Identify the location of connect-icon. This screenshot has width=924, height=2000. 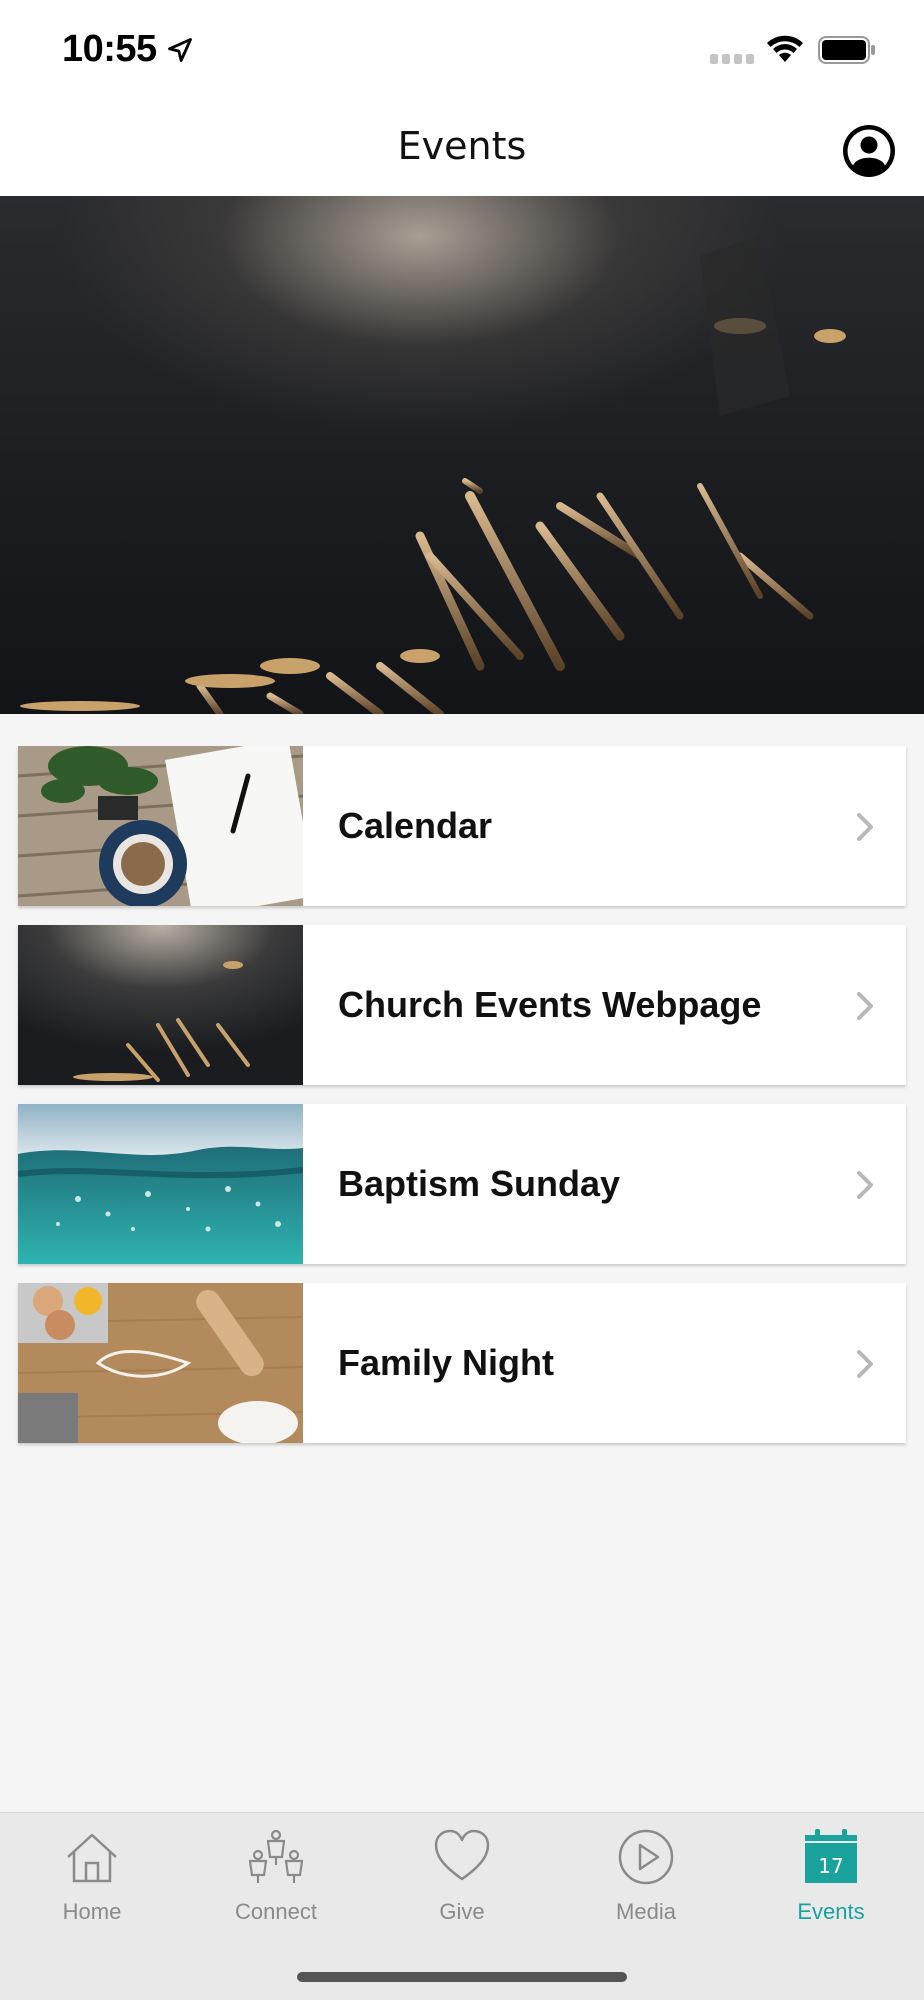
(276, 1856).